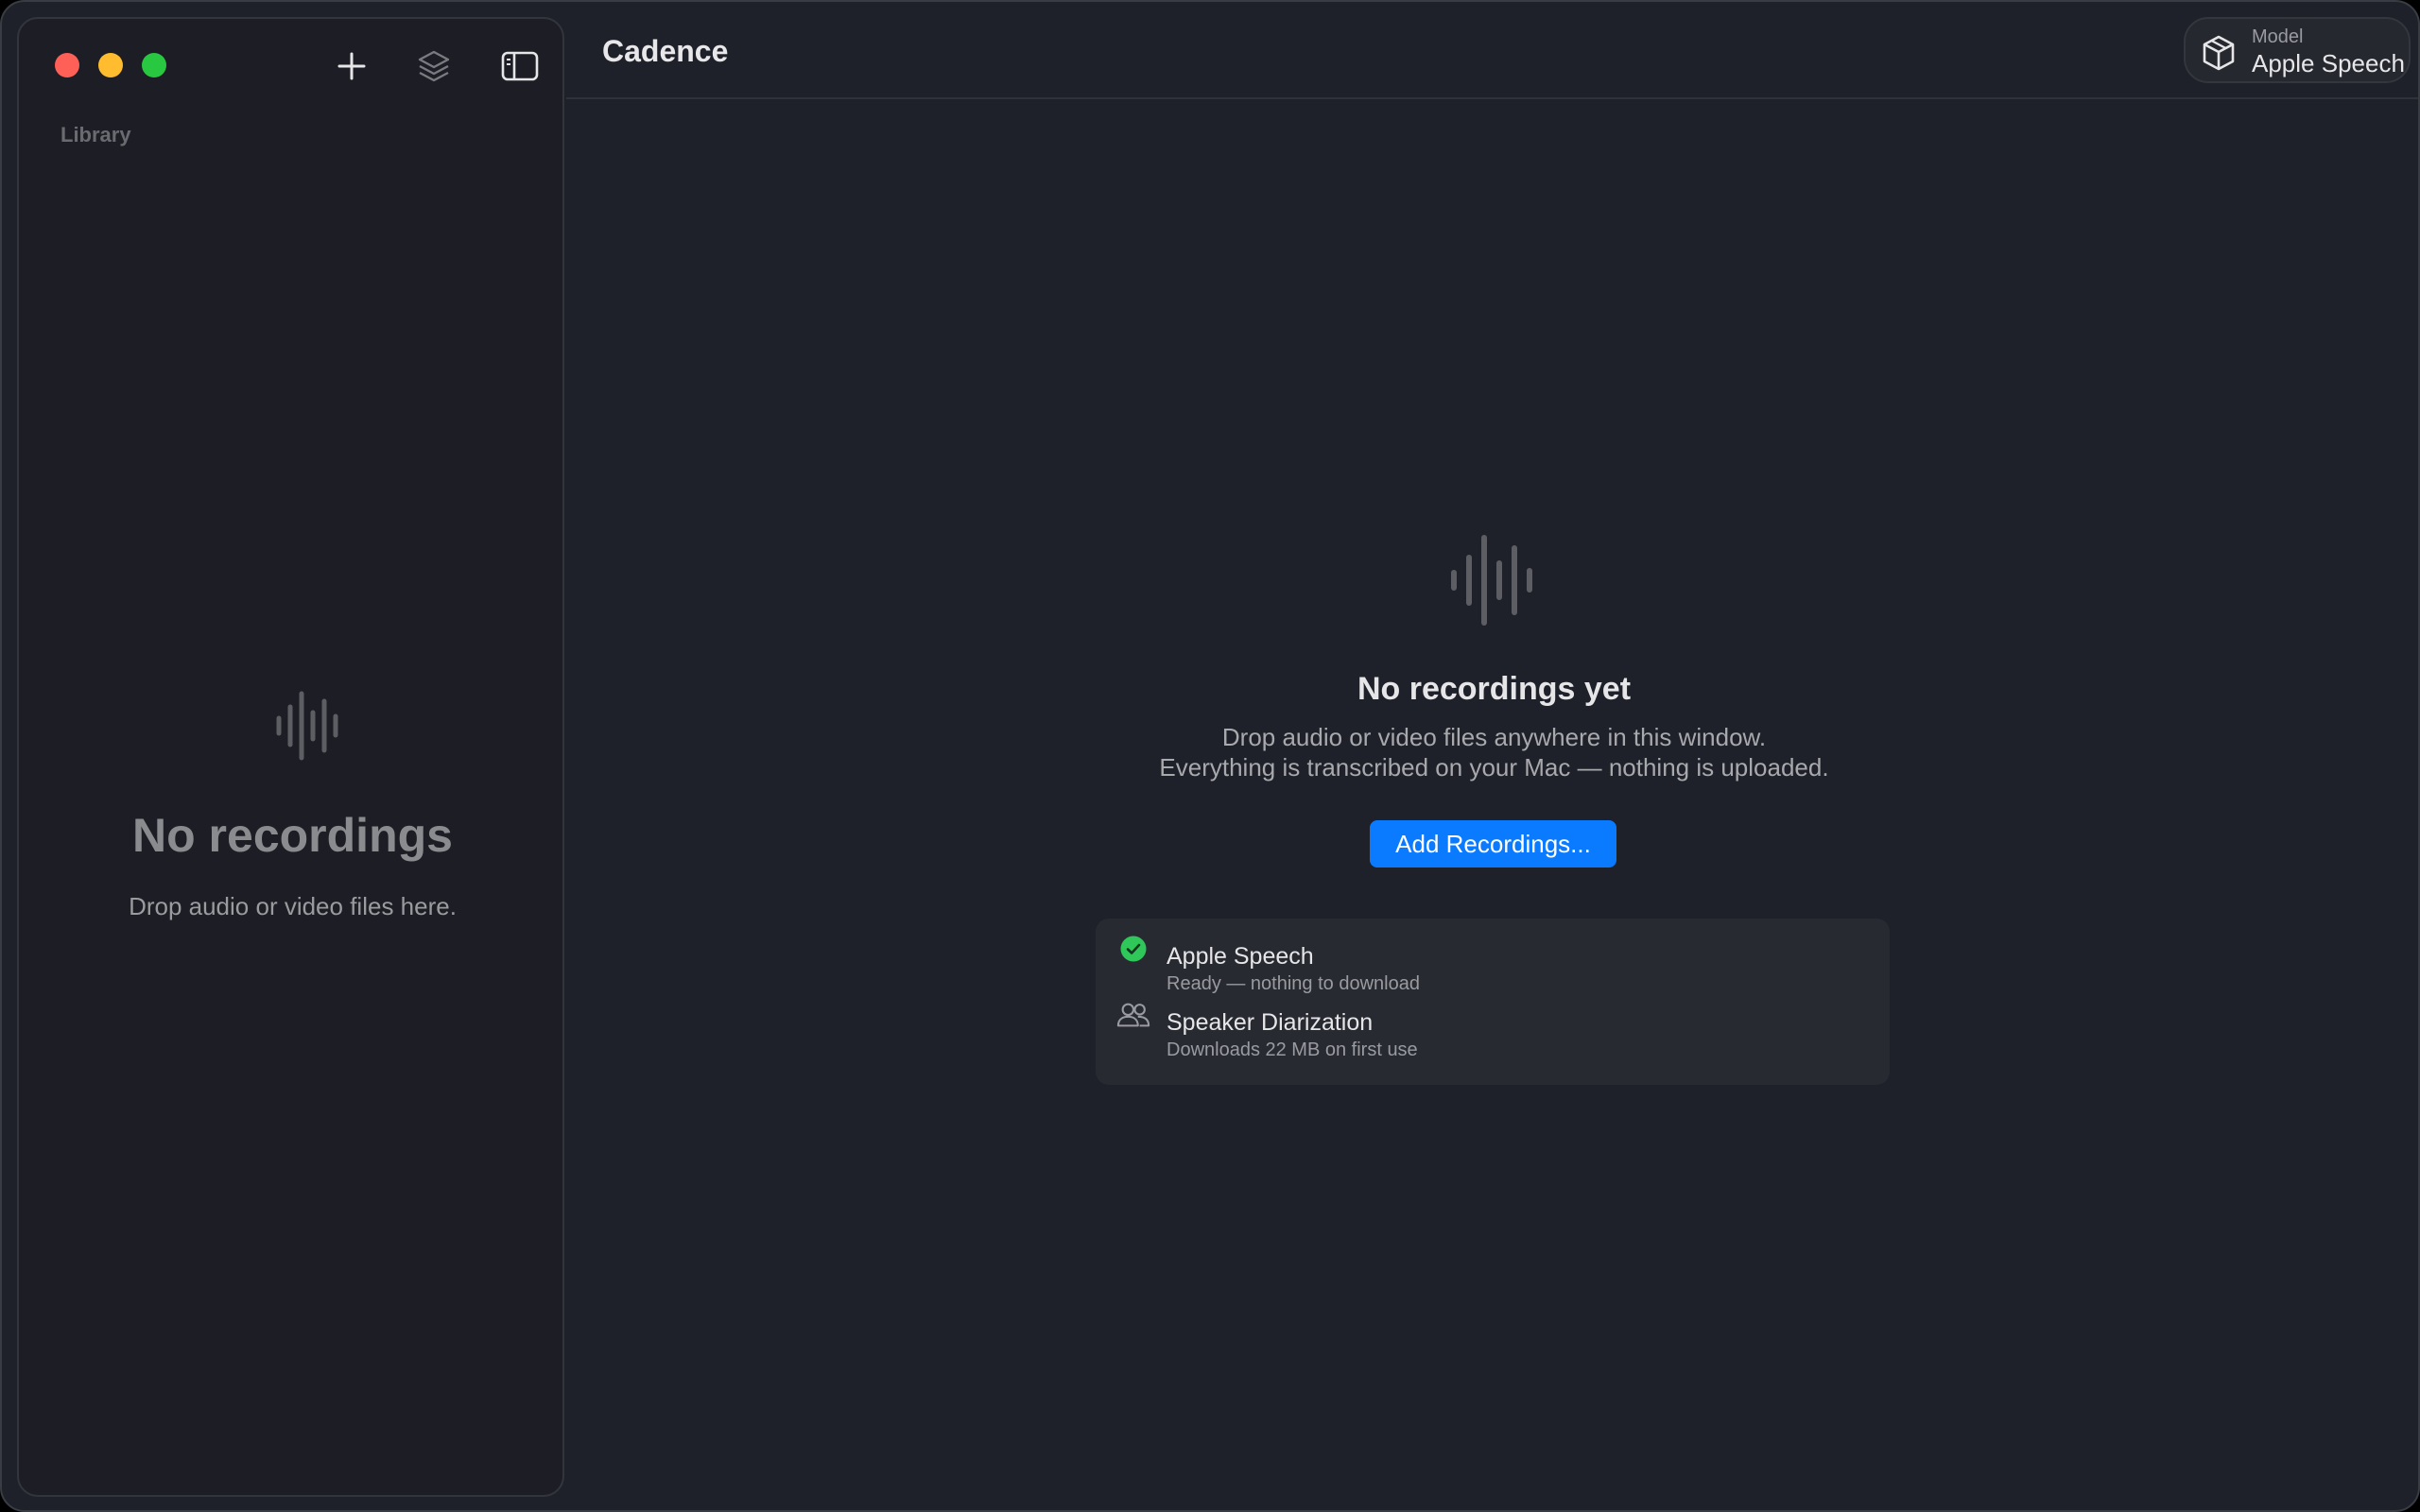 This screenshot has width=2420, height=1512. What do you see at coordinates (1133, 949) in the screenshot?
I see `checkmark-circle-icon` at bounding box center [1133, 949].